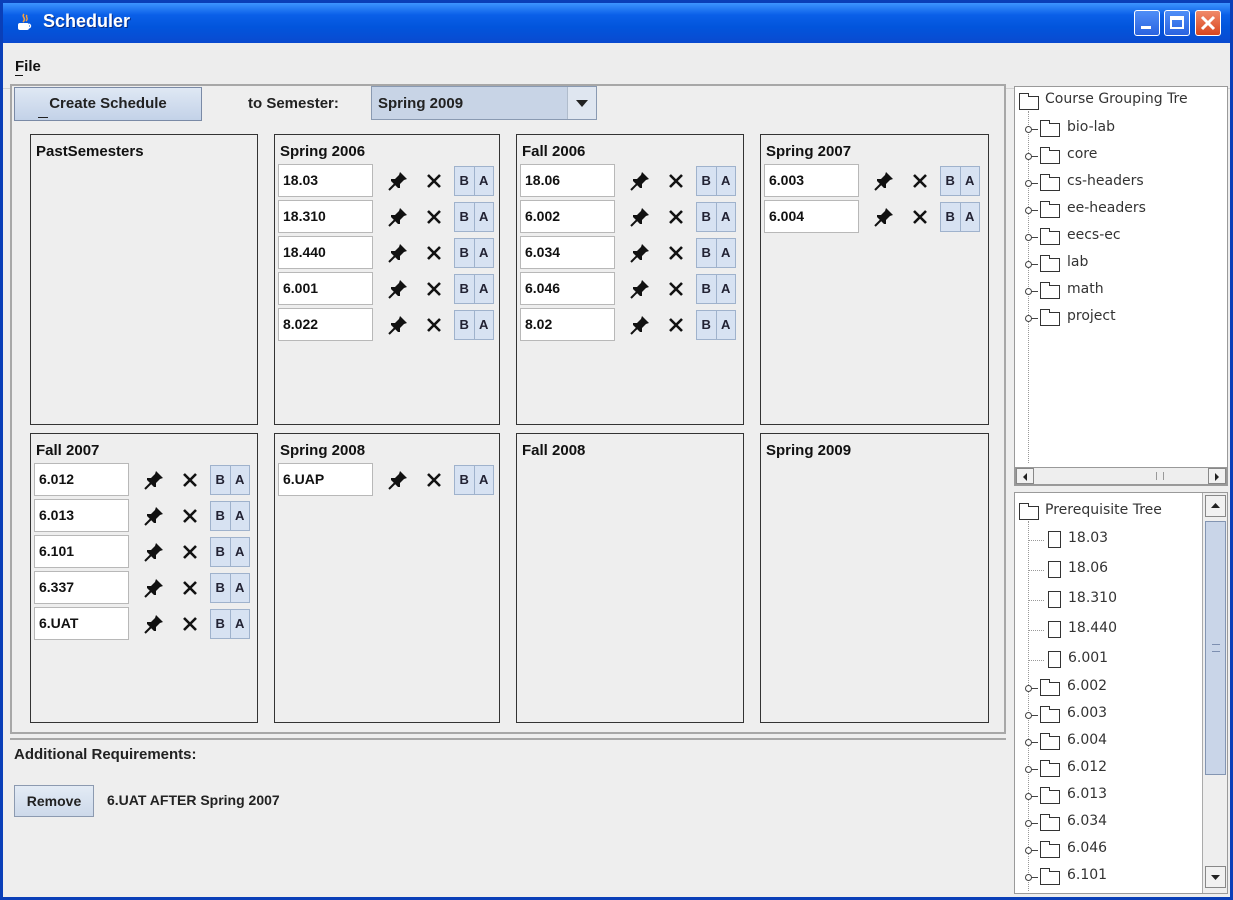  Describe the element at coordinates (81, 551) in the screenshot. I see `course-field: 6.101` at that location.